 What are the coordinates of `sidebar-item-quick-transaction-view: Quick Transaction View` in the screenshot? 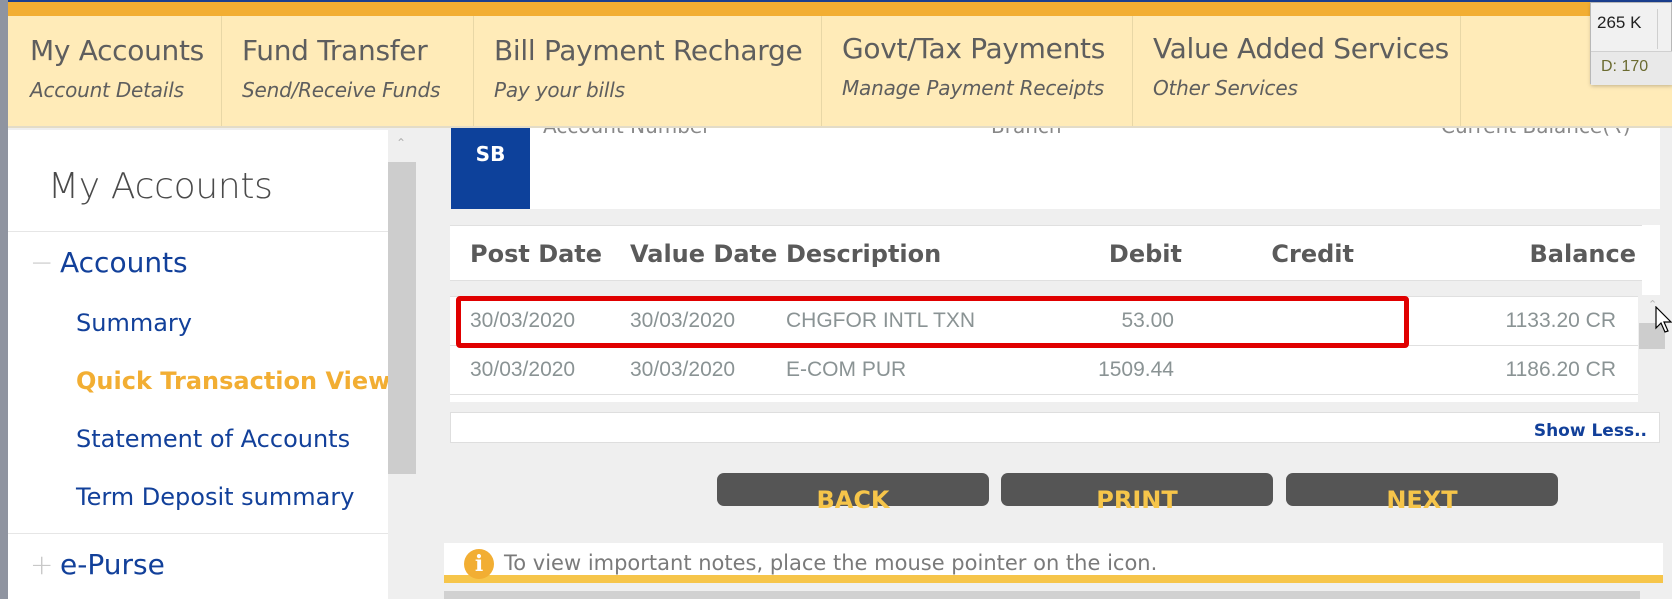 It's located at (232, 381).